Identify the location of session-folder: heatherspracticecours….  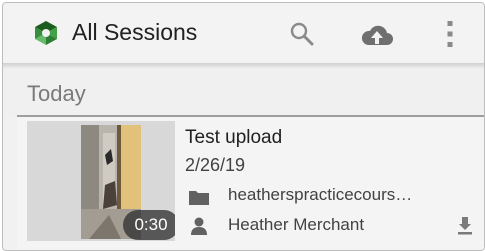
(320, 195).